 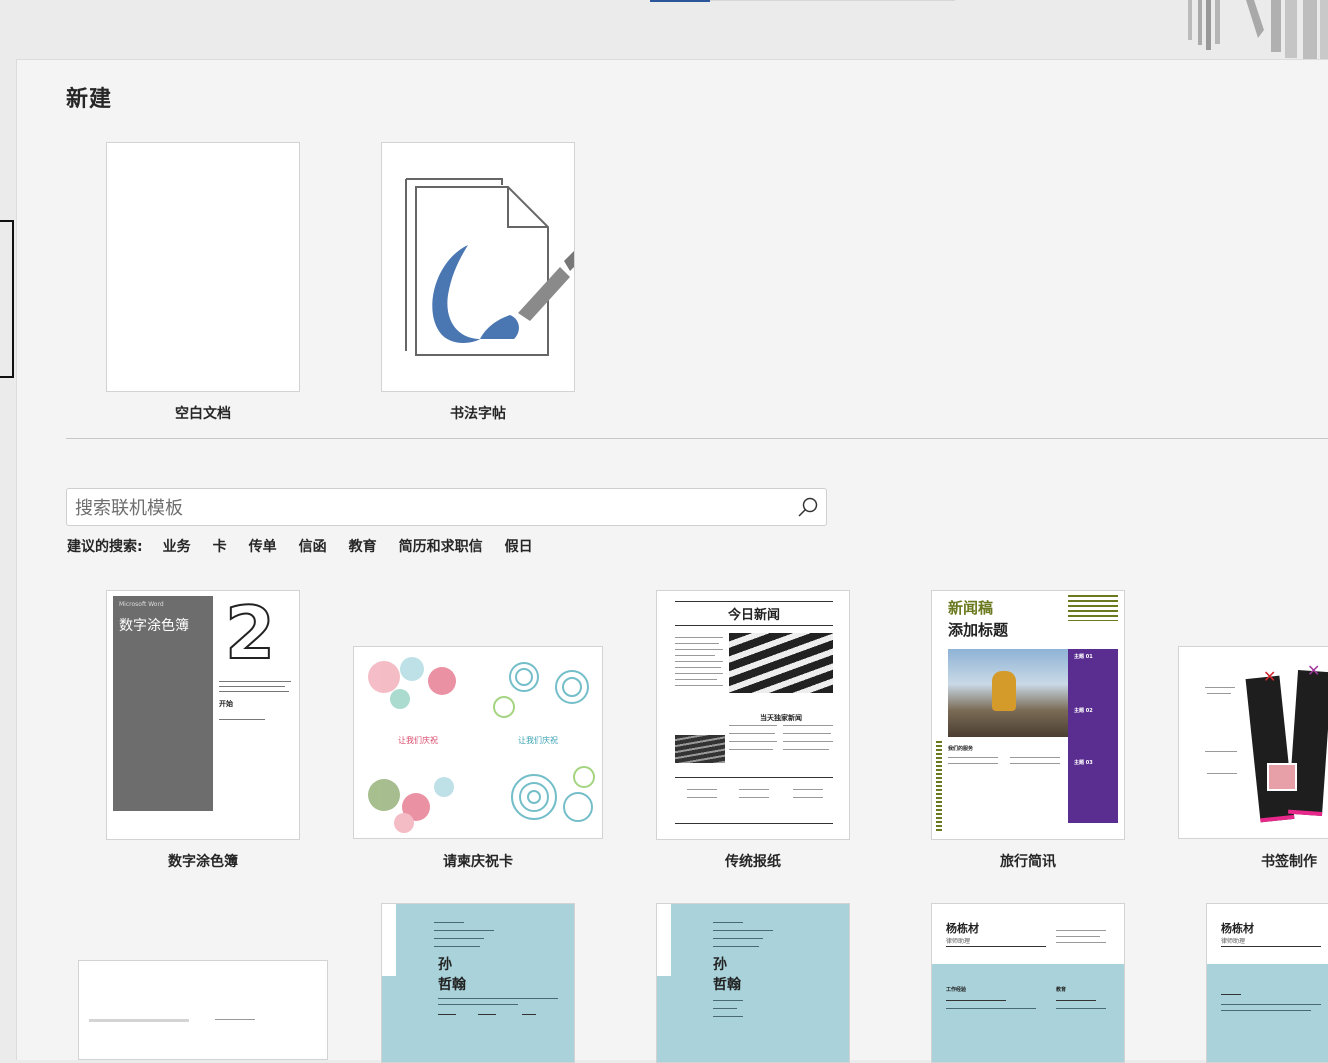 What do you see at coordinates (1028, 715) in the screenshot?
I see `travel-newsletter-thumbnail: 新闻稿 添加标题 主题 01 主题 02 主题 03 我们的服务` at bounding box center [1028, 715].